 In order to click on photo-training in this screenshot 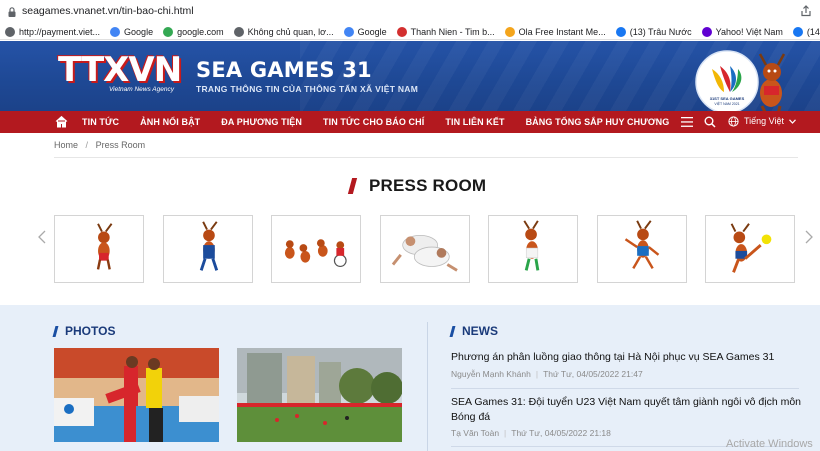, I will do `click(136, 395)`.